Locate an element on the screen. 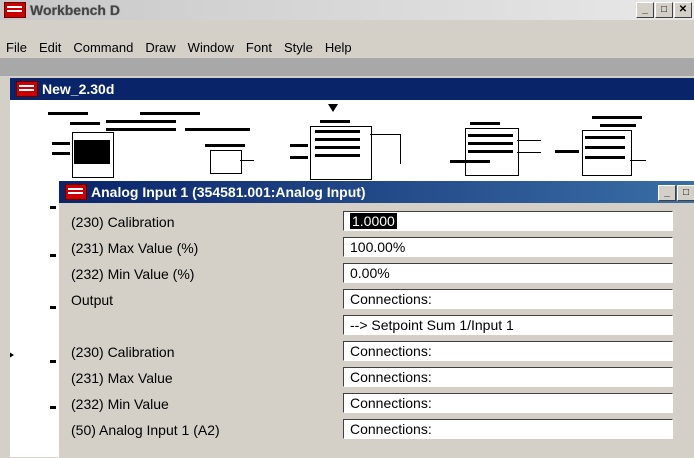  min-value-field: 0.00% is located at coordinates (508, 273).